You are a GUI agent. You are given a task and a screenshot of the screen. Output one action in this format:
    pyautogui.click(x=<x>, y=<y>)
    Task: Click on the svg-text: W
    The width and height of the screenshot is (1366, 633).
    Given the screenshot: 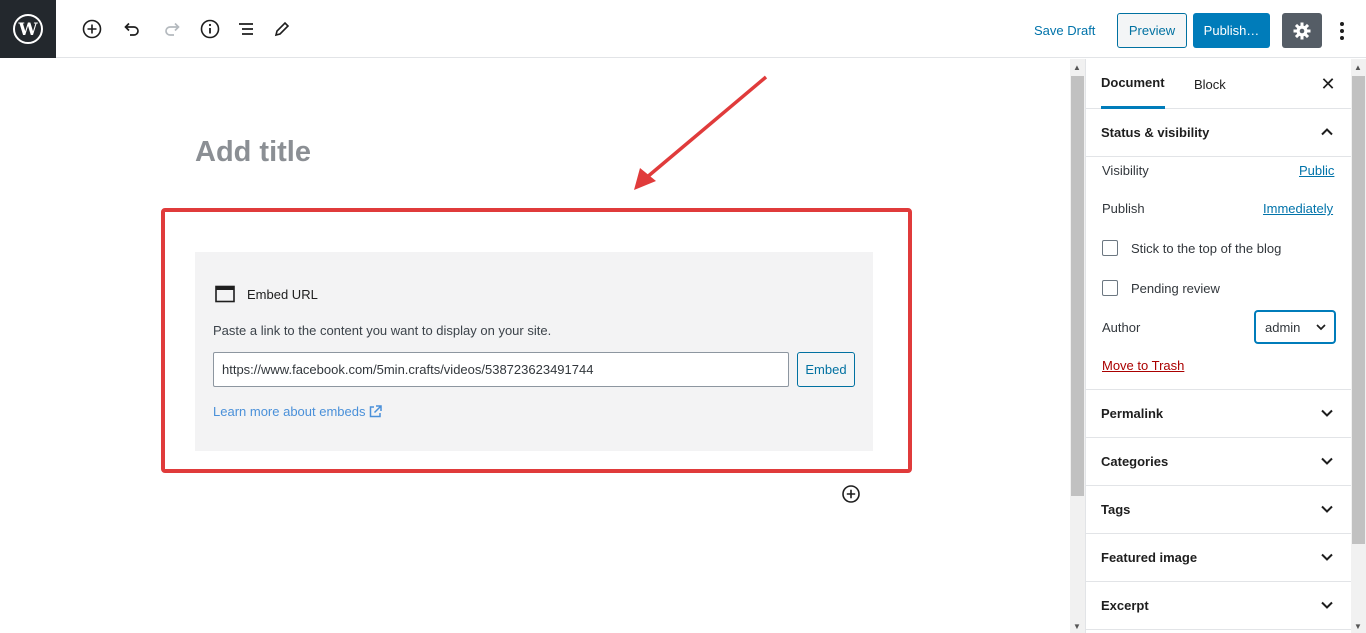 What is the action you would take?
    pyautogui.click(x=27, y=30)
    